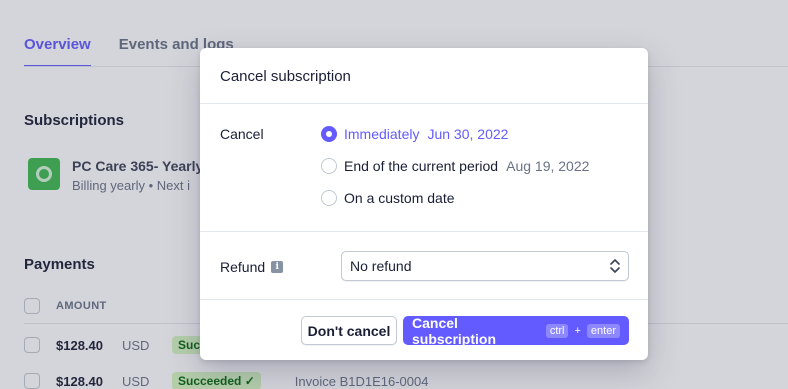 The width and height of the screenshot is (788, 389). I want to click on dont-cancel-button: Don't cancel, so click(349, 330).